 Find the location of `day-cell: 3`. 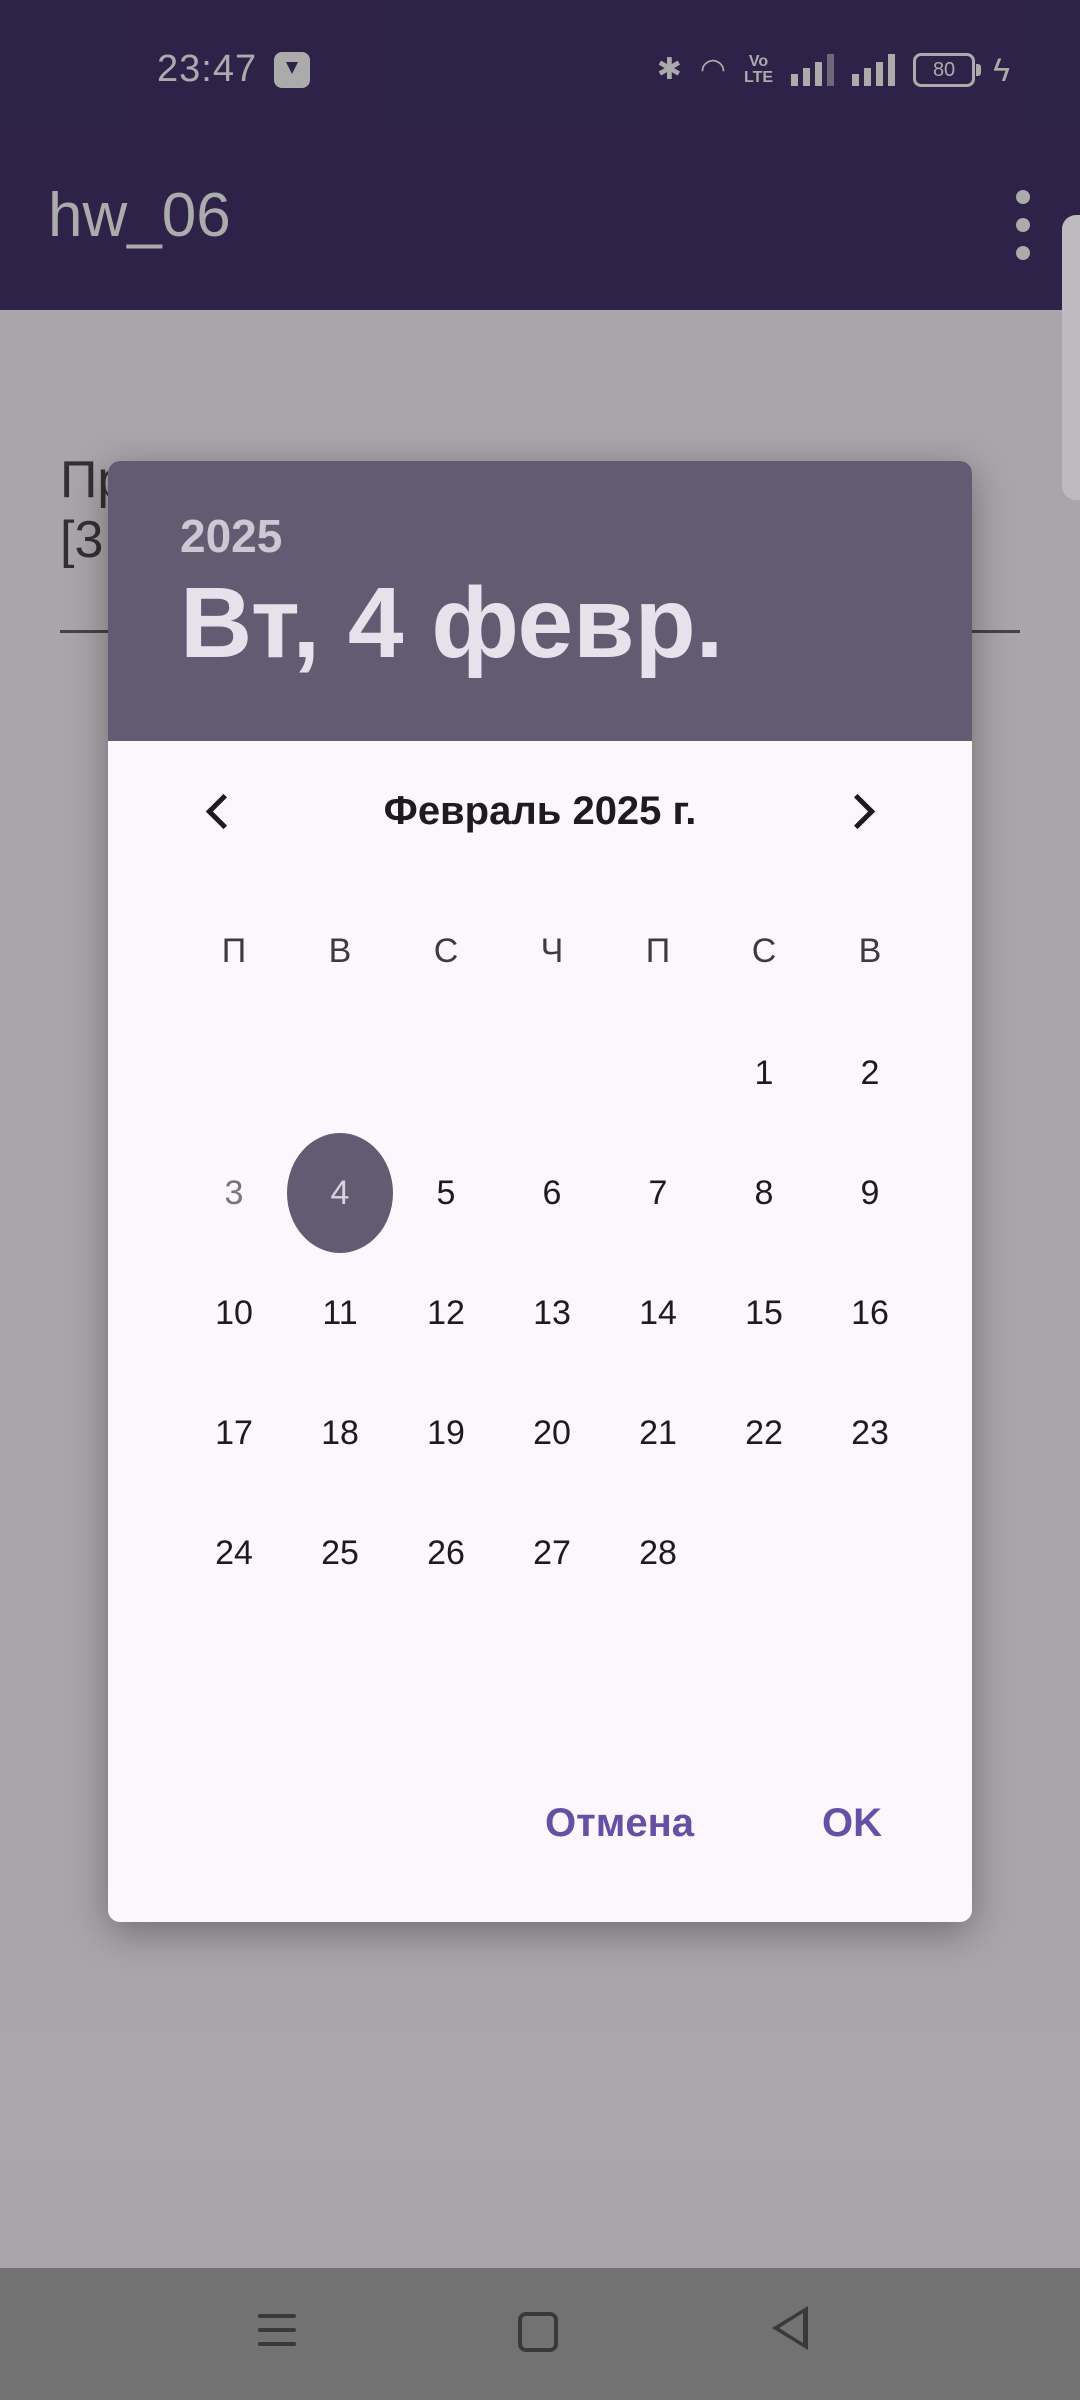

day-cell: 3 is located at coordinates (234, 1193).